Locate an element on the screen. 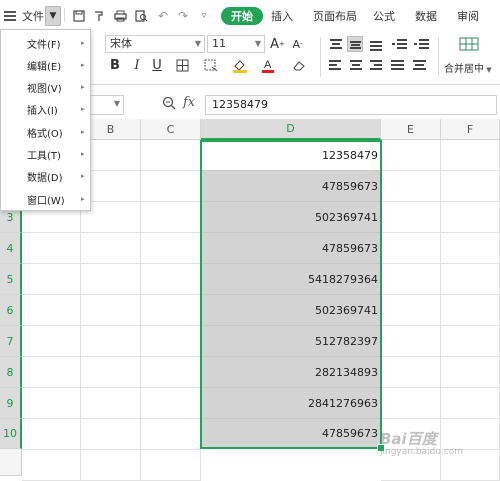 This screenshot has width=500, height=481. font-size-select: 11 ▼ is located at coordinates (236, 44).